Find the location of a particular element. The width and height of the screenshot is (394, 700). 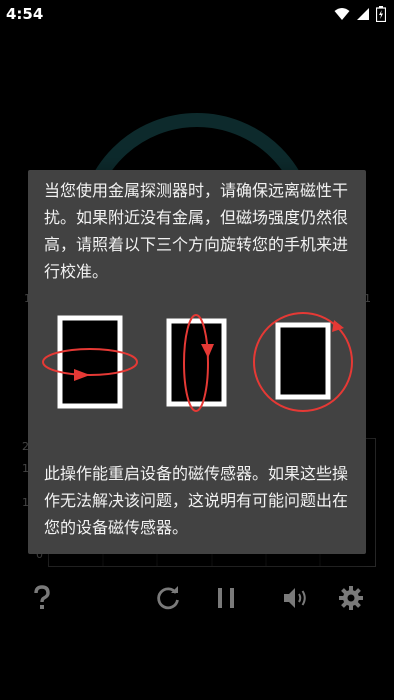

refresh-icon is located at coordinates (168, 598).